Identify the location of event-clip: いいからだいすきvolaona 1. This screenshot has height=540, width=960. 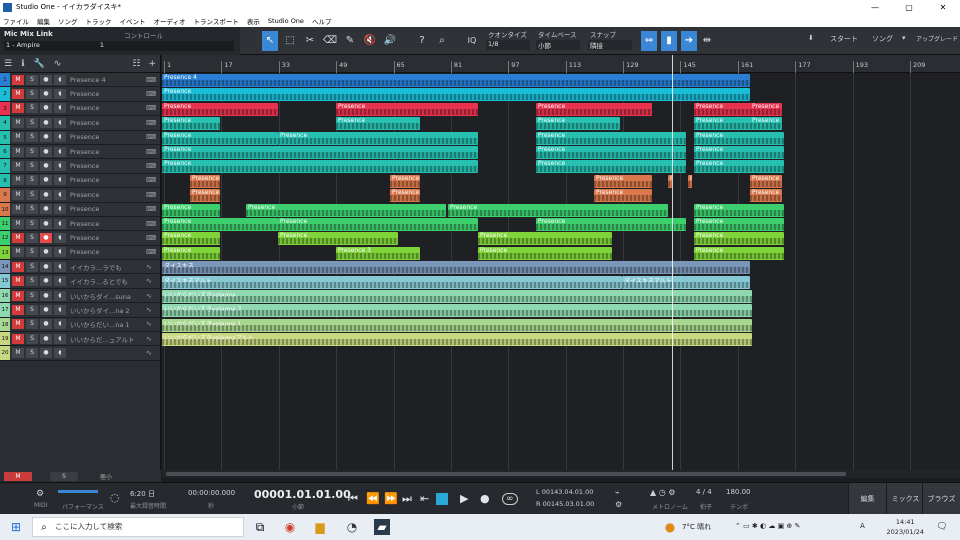
(457, 325).